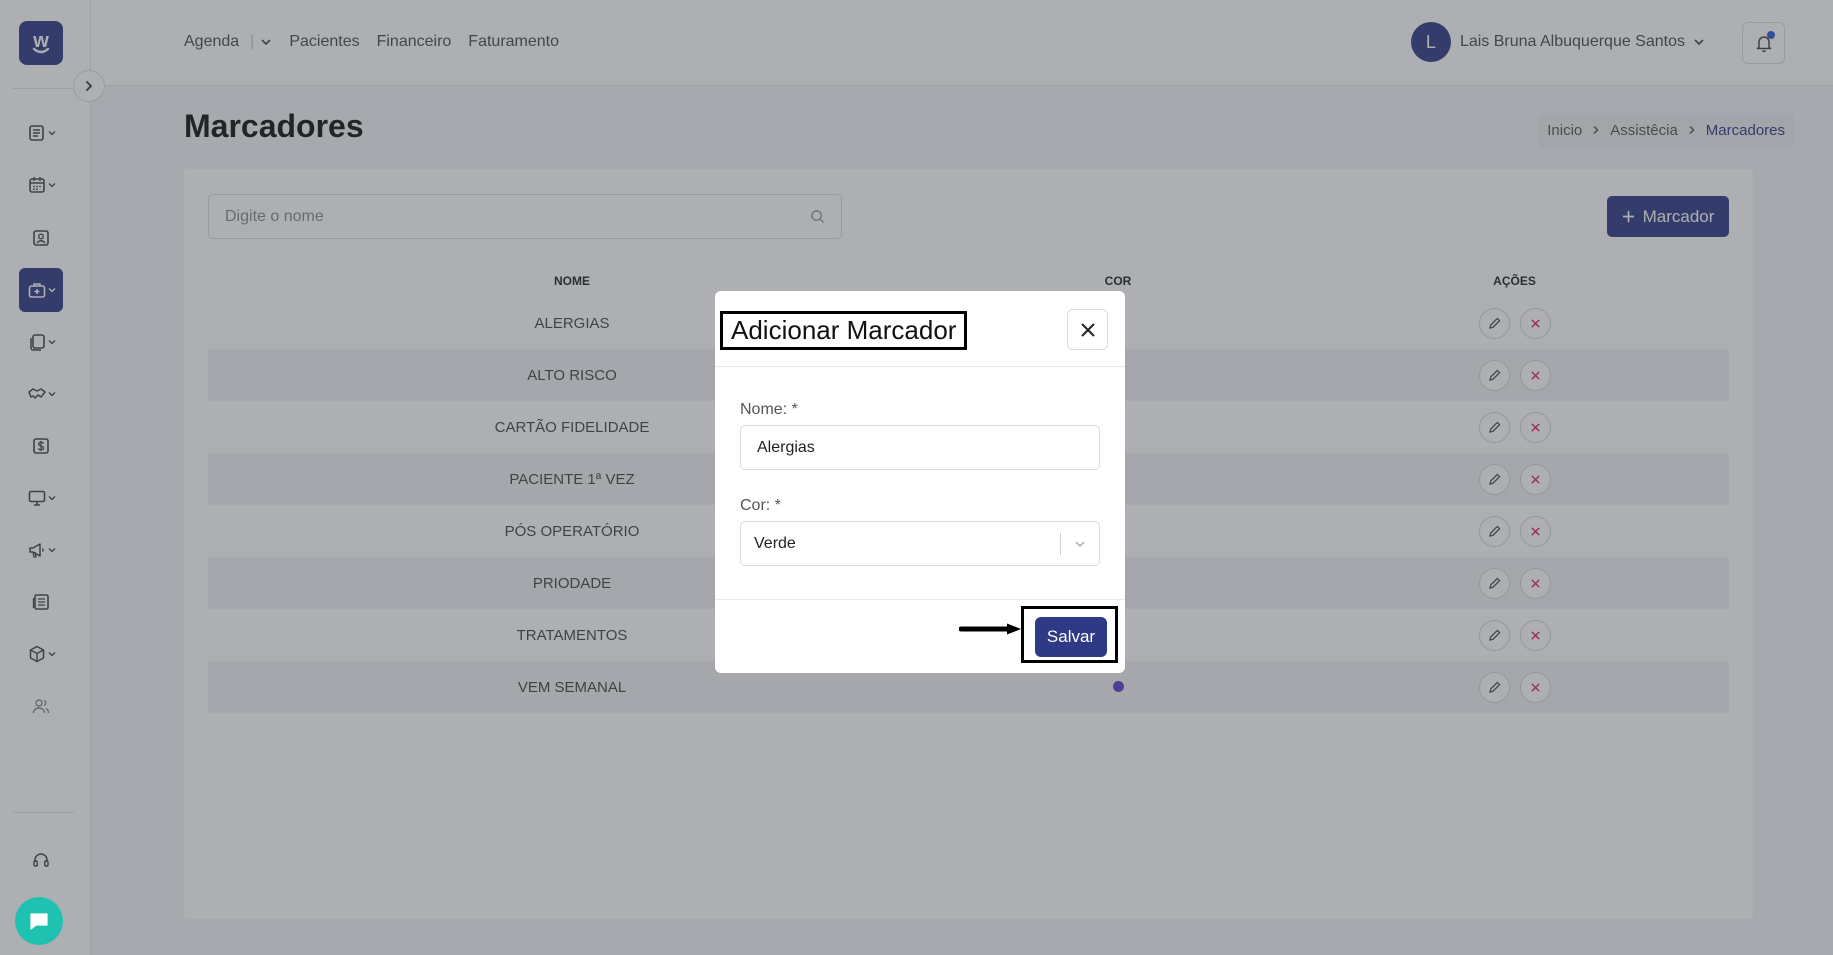  I want to click on save-button: Salvar, so click(1071, 637).